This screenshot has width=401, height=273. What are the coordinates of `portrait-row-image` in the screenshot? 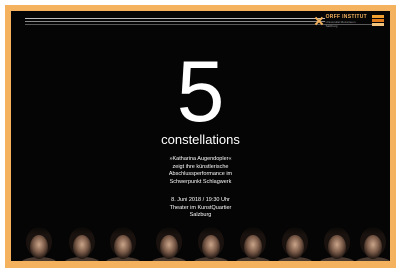 It's located at (200, 243).